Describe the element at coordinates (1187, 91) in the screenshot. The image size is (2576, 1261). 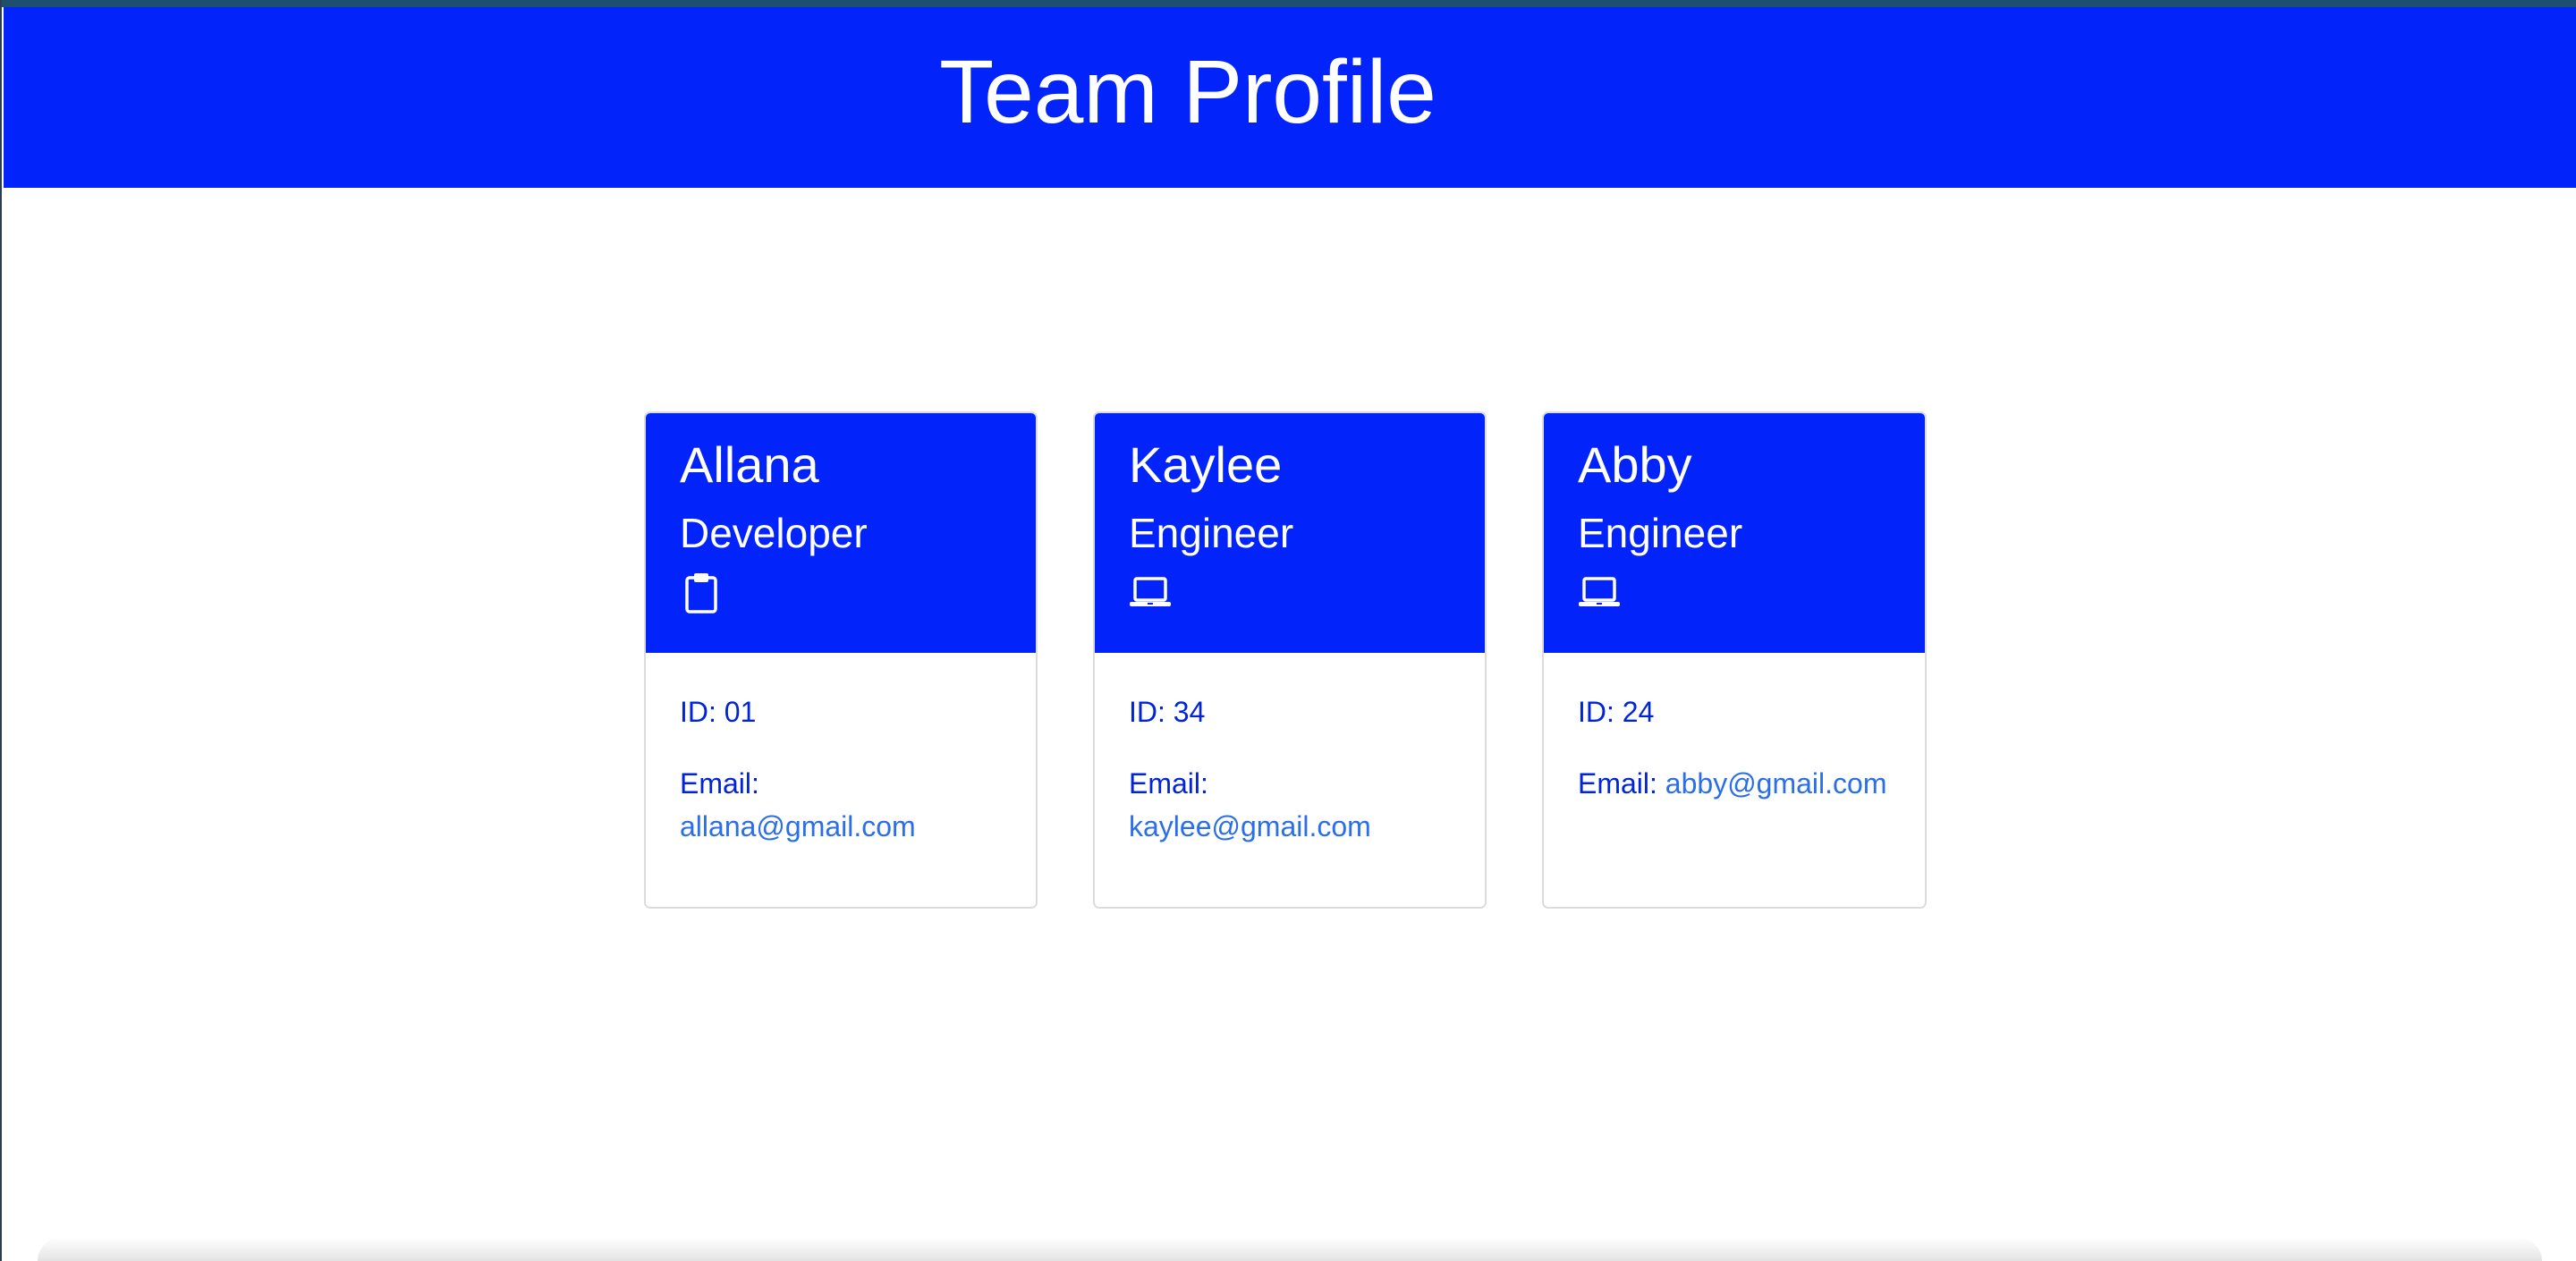
I see `page-title: Team Profile` at that location.